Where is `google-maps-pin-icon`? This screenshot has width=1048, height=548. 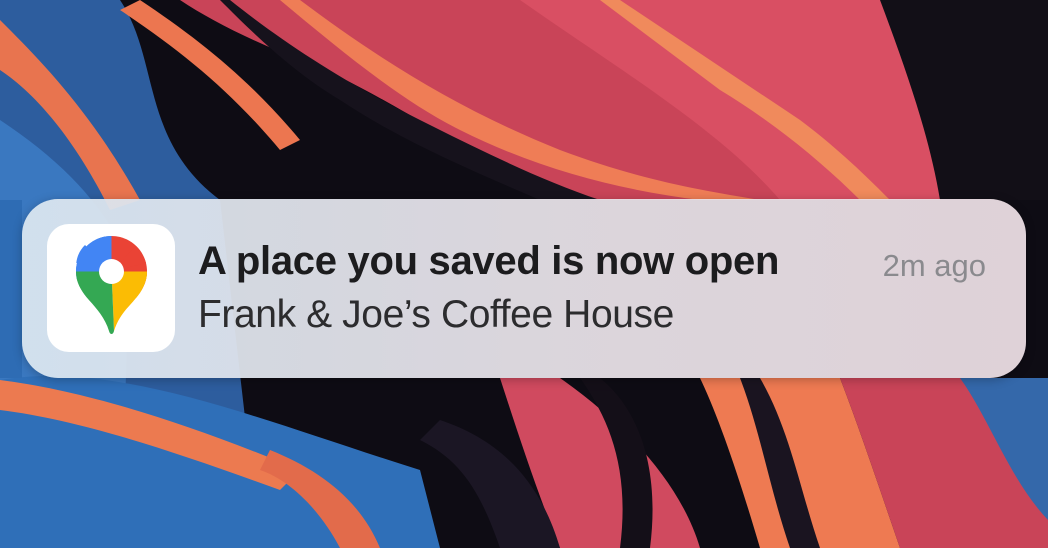
google-maps-pin-icon is located at coordinates (111, 285).